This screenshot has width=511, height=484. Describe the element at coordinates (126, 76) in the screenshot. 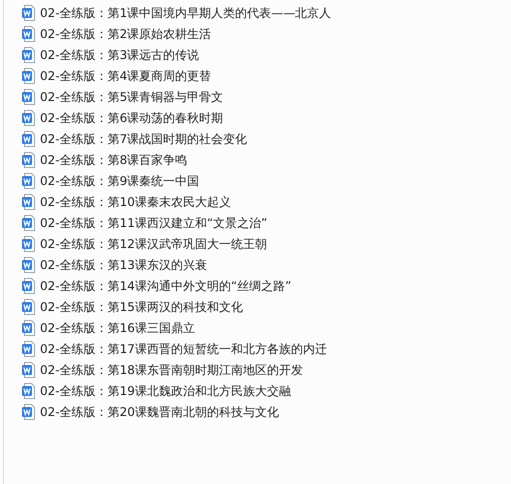

I see `file-name: 02-全练版：第4课夏商周的更替` at that location.